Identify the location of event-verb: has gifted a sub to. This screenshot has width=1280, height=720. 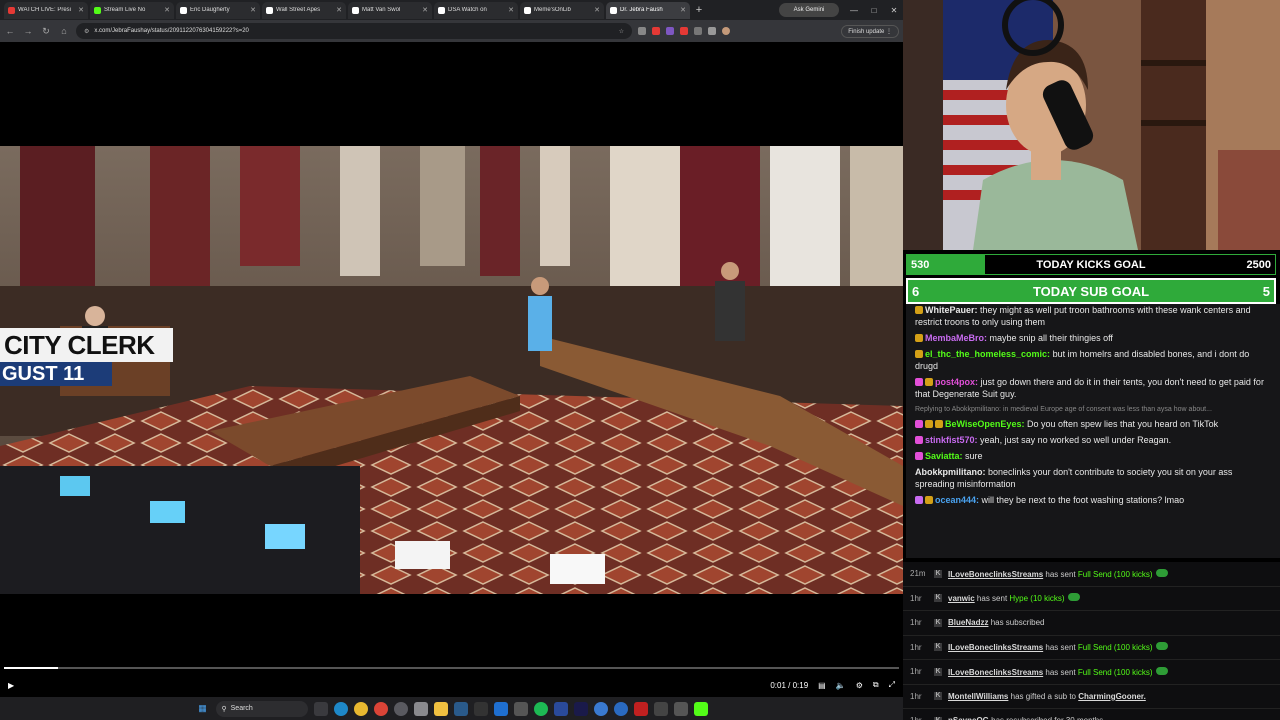
(1043, 696).